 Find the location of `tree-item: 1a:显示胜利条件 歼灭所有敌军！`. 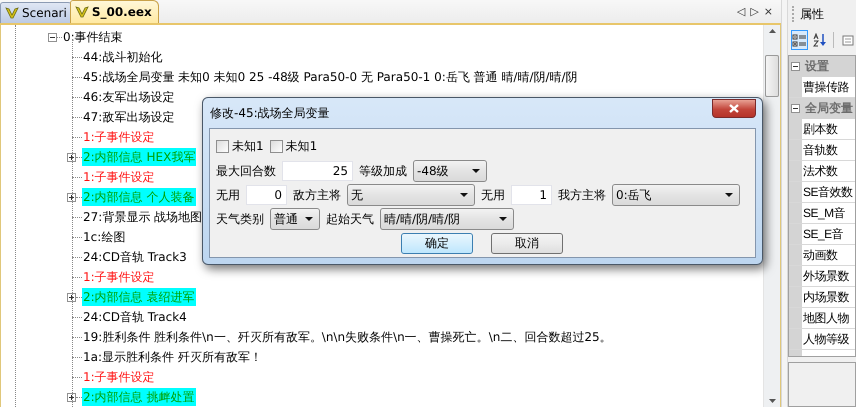

tree-item: 1a:显示胜利条件 歼灭所有敌军！ is located at coordinates (172, 357).